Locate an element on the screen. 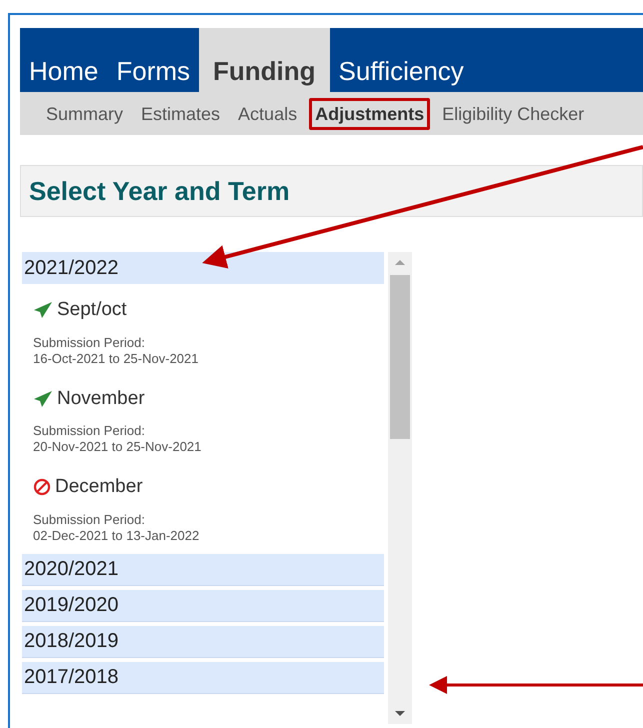 The width and height of the screenshot is (643, 728). period-dates: 02-Dec-2021 to 13-Jan-2022 is located at coordinates (116, 536).